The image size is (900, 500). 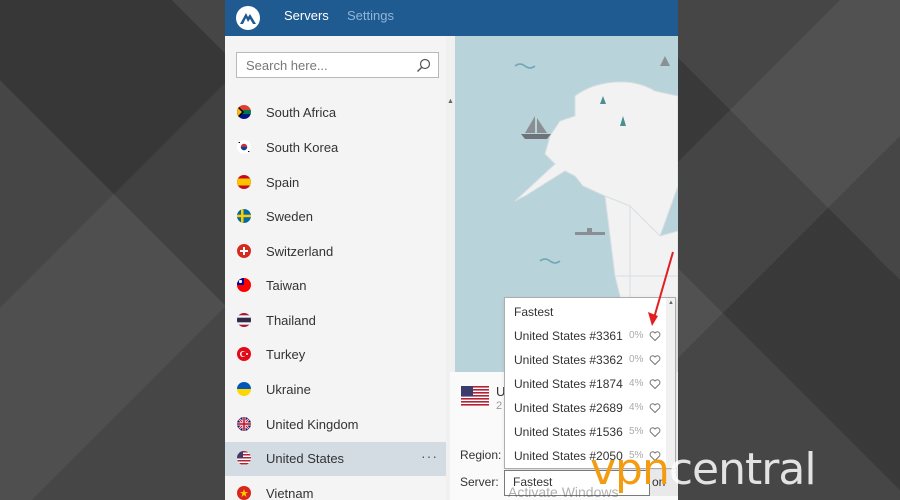 I want to click on annotation-arrow-icon, so click(x=661, y=288).